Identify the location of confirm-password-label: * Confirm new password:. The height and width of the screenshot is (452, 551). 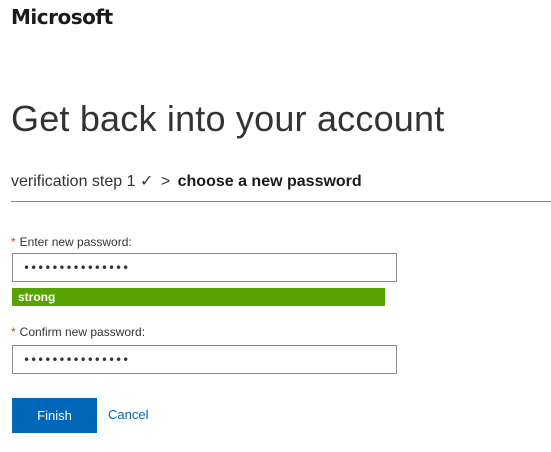
(78, 332).